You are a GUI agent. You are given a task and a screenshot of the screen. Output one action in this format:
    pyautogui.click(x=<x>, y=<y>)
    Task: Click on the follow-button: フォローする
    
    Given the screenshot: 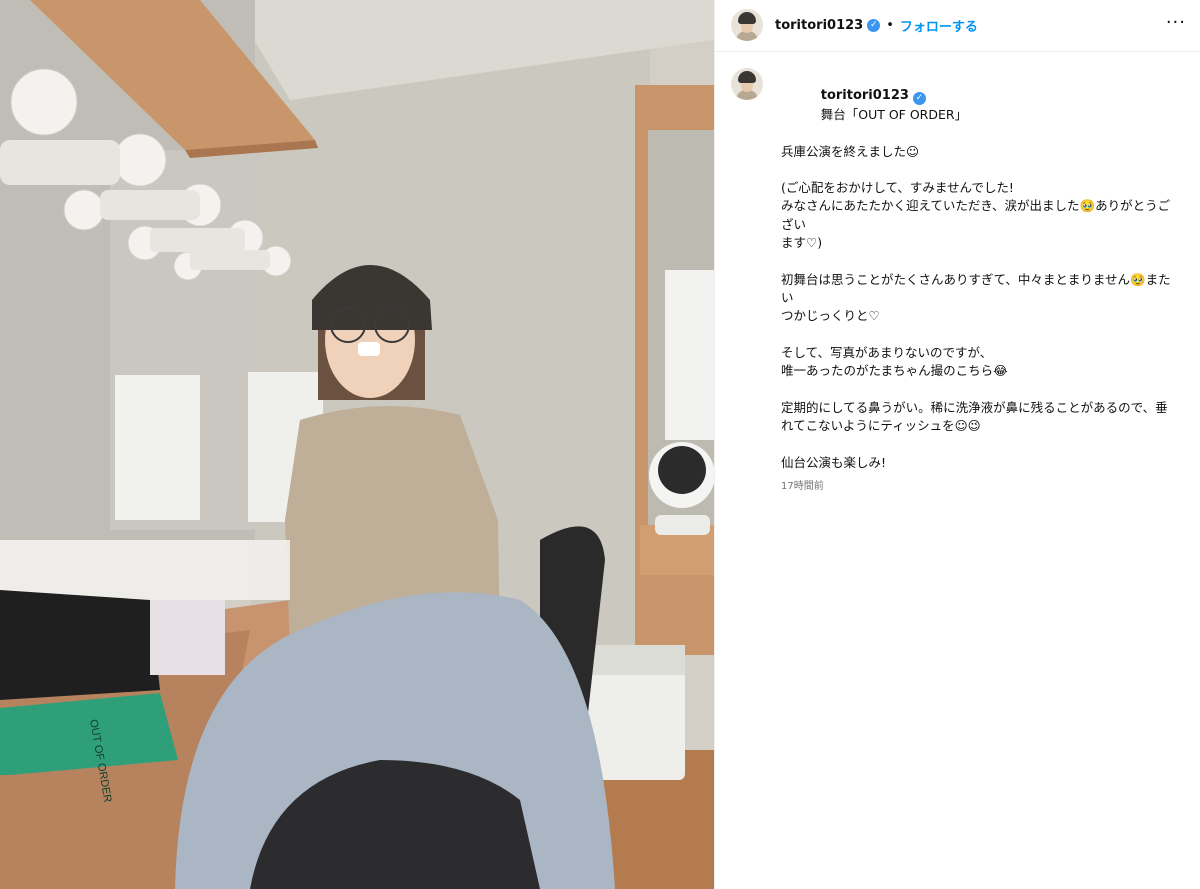 What is the action you would take?
    pyautogui.click(x=939, y=25)
    